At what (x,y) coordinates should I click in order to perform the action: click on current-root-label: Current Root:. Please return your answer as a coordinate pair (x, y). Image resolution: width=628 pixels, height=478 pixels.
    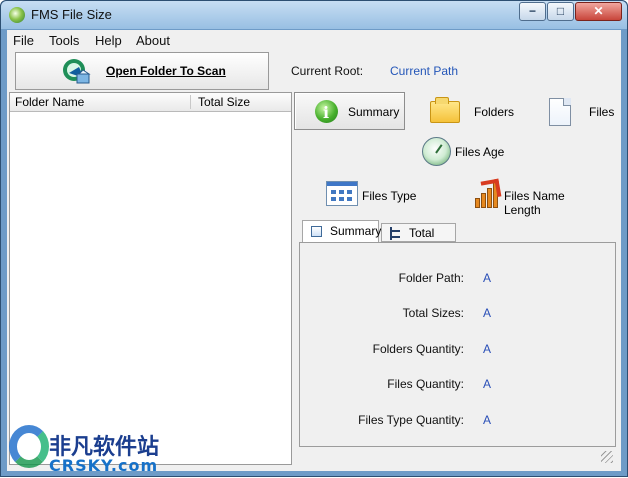
    Looking at the image, I should click on (327, 71).